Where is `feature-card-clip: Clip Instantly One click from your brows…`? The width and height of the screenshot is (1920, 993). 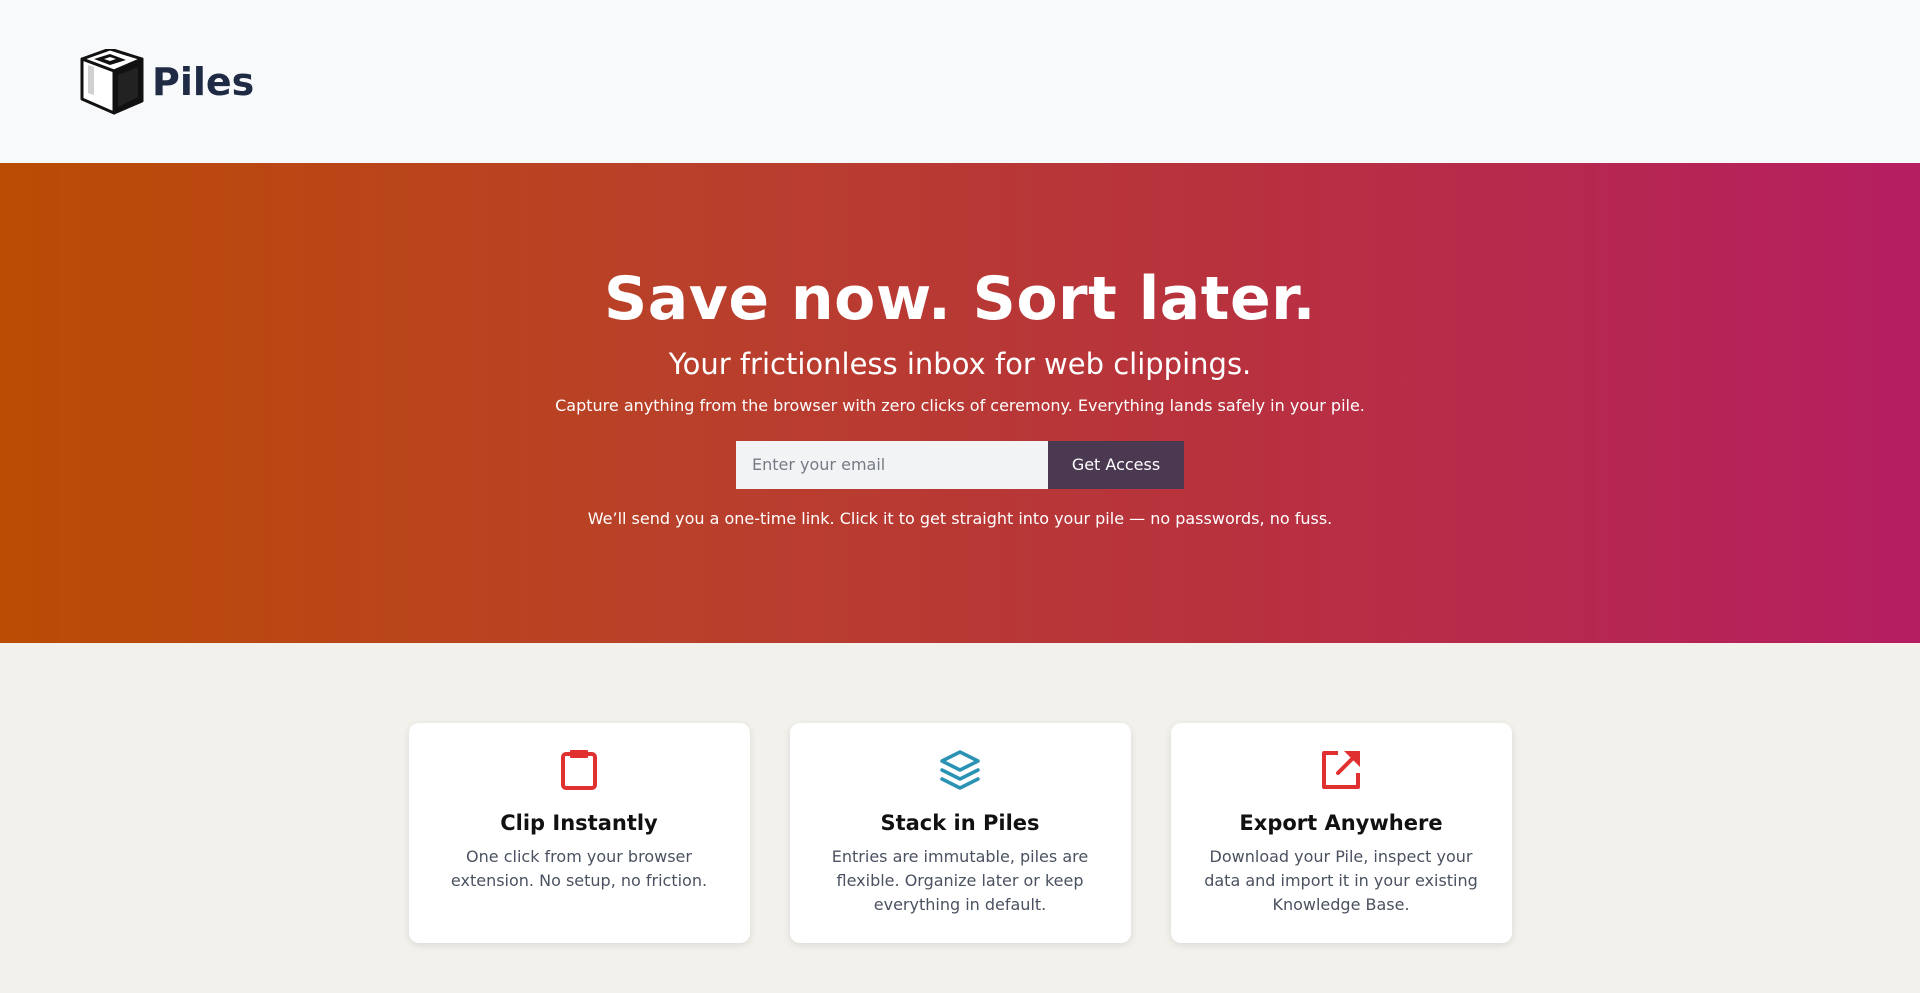
feature-card-clip: Clip Instantly One click from your brows… is located at coordinates (579, 833).